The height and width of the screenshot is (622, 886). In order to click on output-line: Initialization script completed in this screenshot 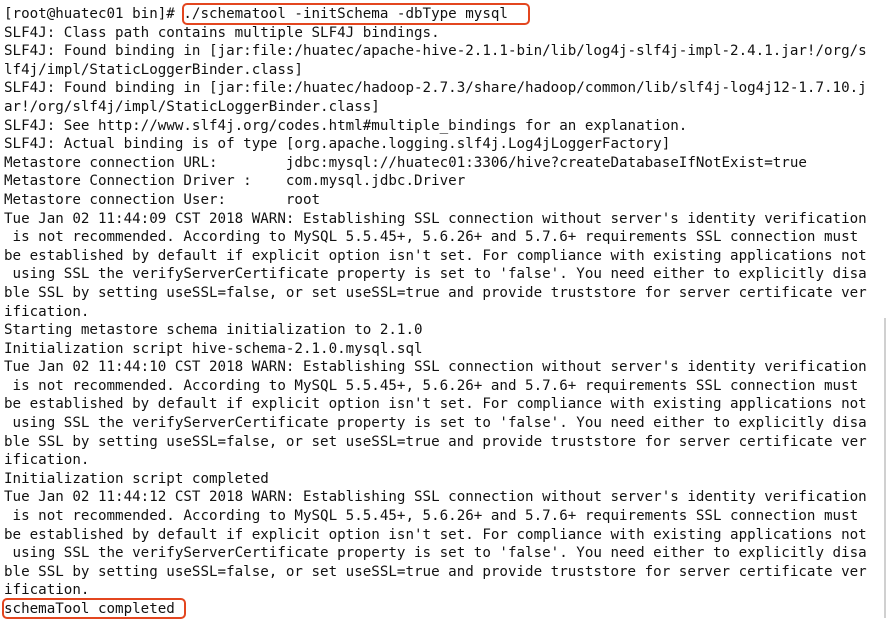, I will do `click(136, 478)`.